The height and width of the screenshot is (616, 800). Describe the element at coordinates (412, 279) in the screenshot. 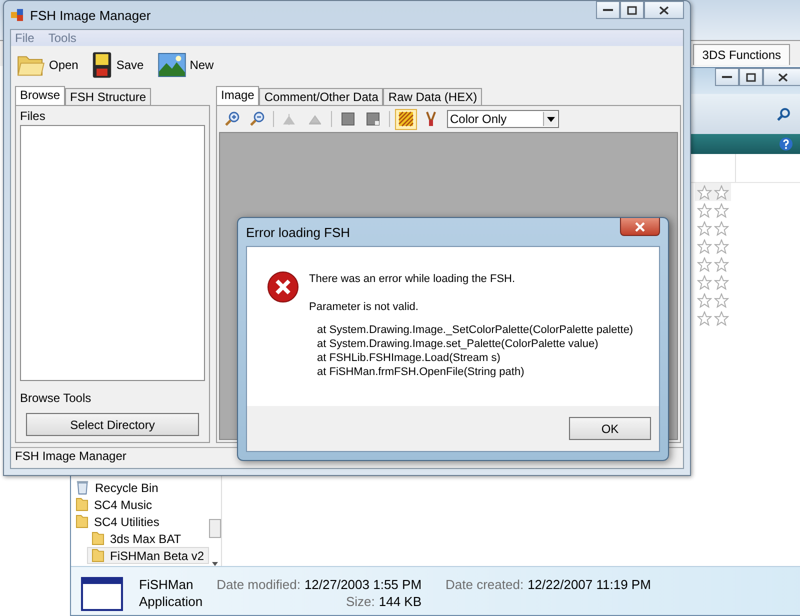

I see `error-message: There was an error while loading the FSH.` at that location.